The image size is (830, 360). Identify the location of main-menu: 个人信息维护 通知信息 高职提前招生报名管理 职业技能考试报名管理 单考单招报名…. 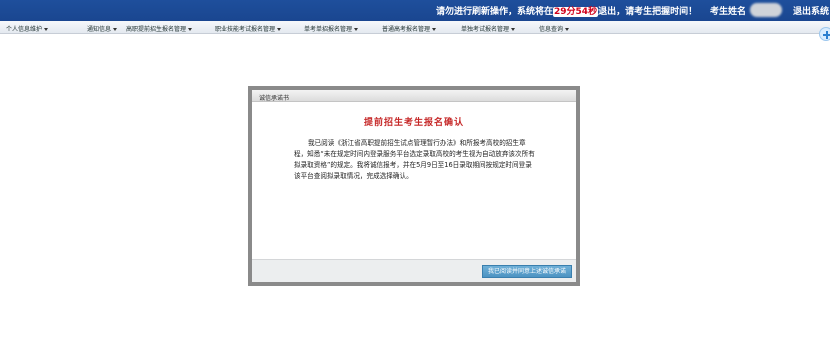
(415, 27).